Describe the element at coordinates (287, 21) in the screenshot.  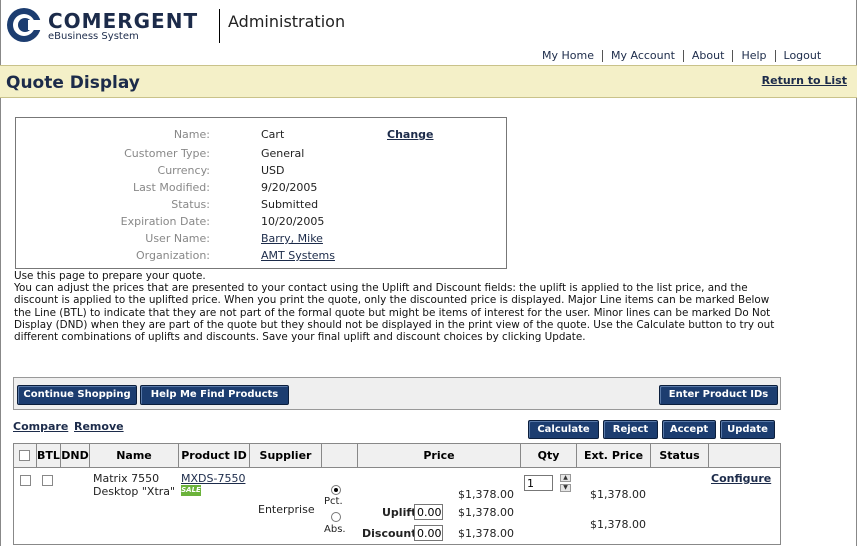
I see `header-section-title: Administration` at that location.